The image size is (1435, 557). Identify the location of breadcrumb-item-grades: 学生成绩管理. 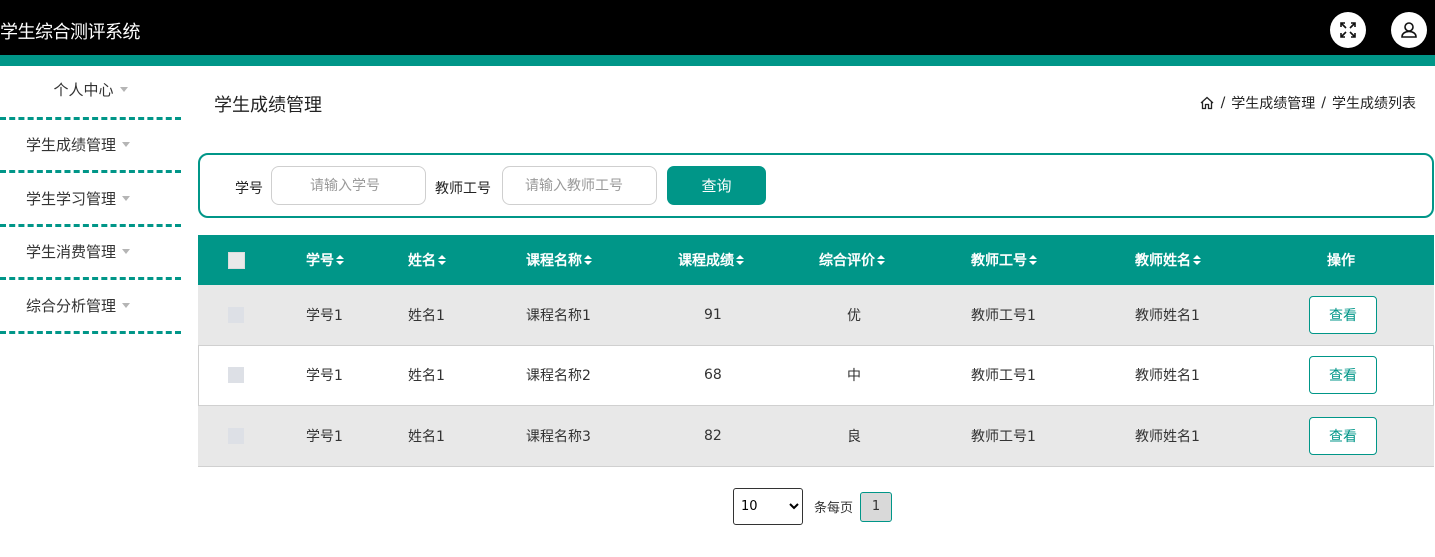
(1273, 103).